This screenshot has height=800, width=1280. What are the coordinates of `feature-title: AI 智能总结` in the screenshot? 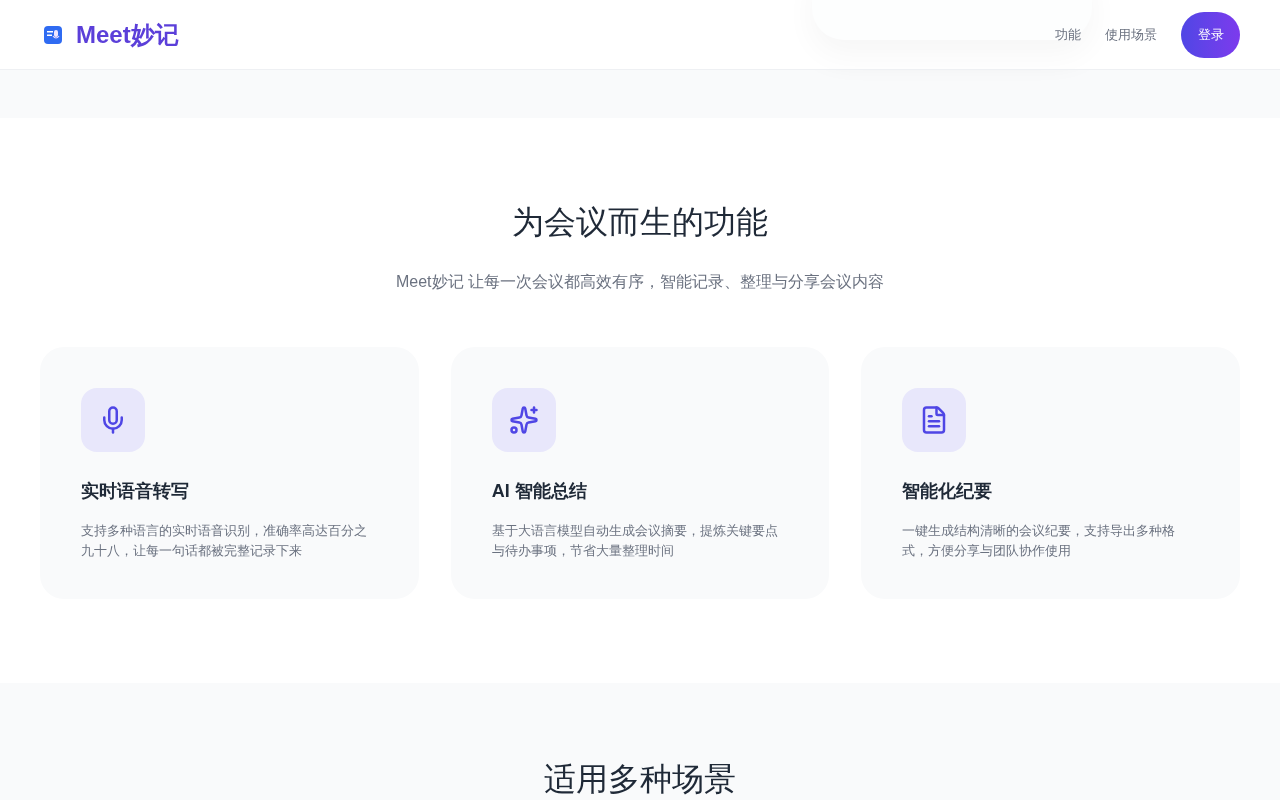 It's located at (539, 491).